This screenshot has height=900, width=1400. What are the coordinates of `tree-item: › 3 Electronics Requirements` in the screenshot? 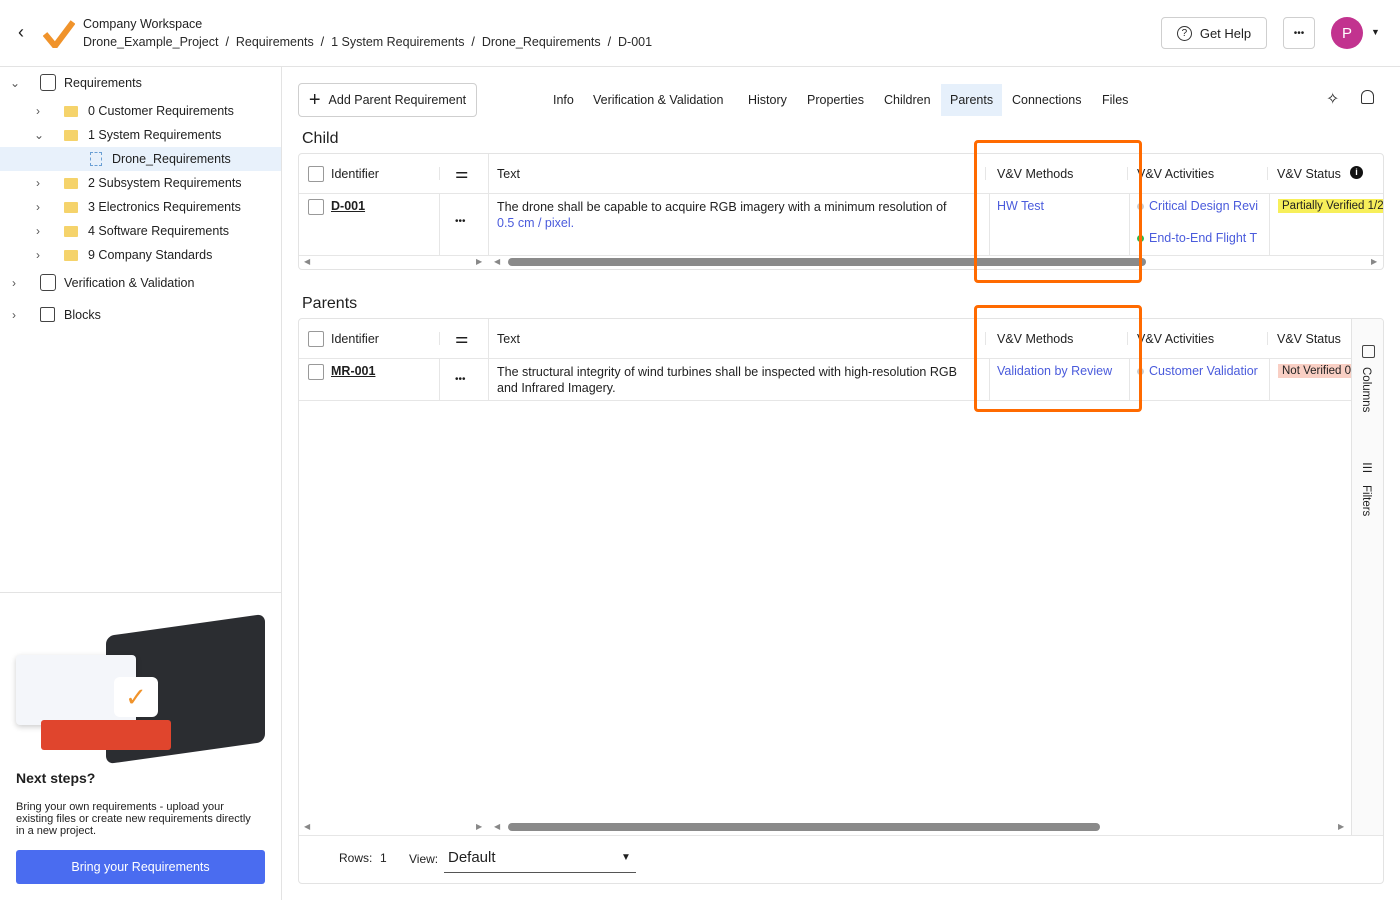 It's located at (140, 207).